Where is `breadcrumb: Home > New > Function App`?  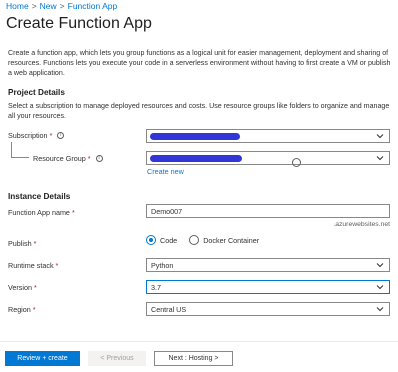
breadcrumb: Home > New > Function App is located at coordinates (61, 6).